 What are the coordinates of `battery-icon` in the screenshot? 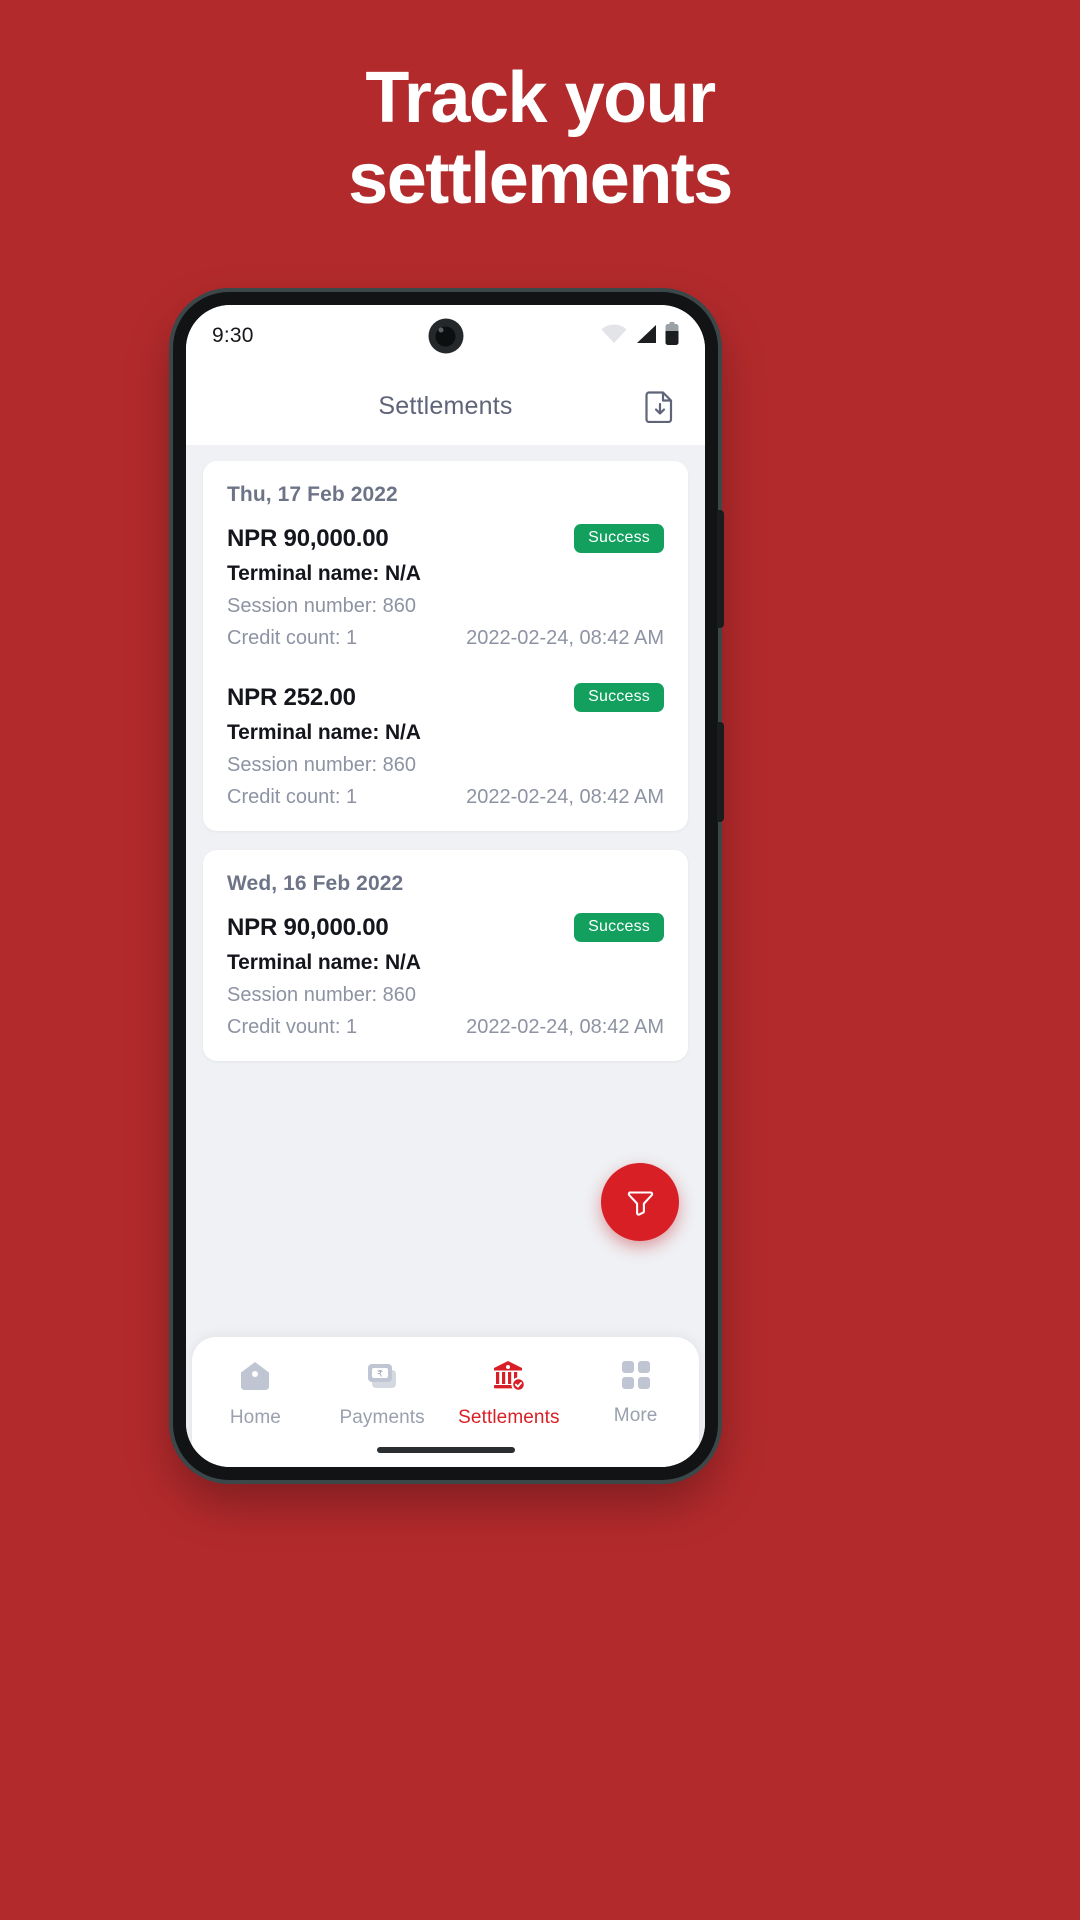 It's located at (672, 336).